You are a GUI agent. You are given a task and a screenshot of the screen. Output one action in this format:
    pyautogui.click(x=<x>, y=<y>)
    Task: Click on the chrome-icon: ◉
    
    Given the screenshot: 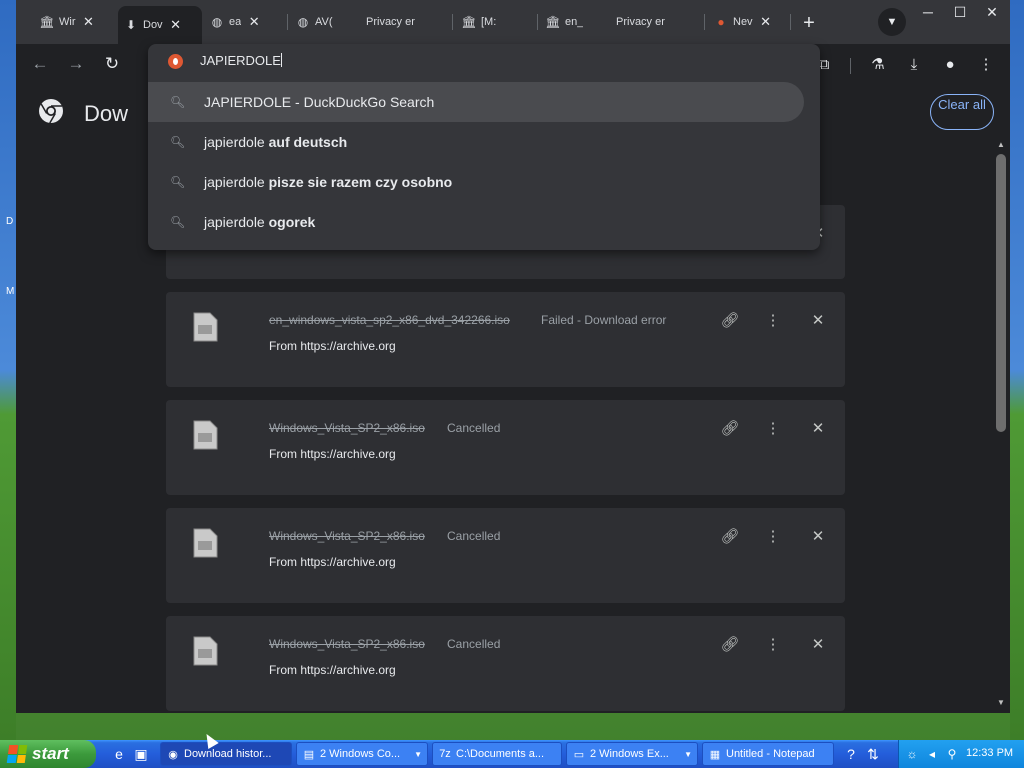 What is the action you would take?
    pyautogui.click(x=173, y=754)
    